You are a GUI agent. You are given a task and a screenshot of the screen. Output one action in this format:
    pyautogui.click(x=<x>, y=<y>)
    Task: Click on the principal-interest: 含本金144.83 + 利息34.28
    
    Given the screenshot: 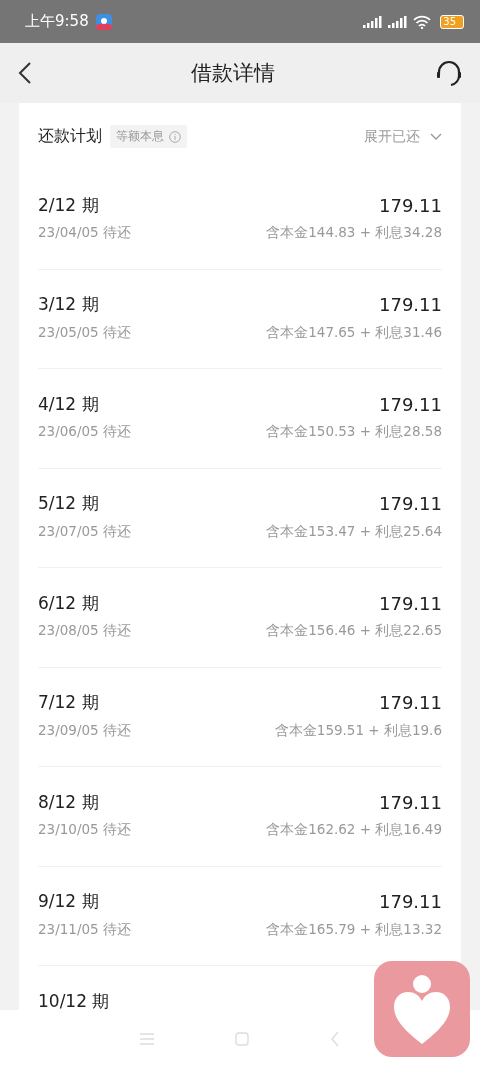 What is the action you would take?
    pyautogui.click(x=354, y=233)
    